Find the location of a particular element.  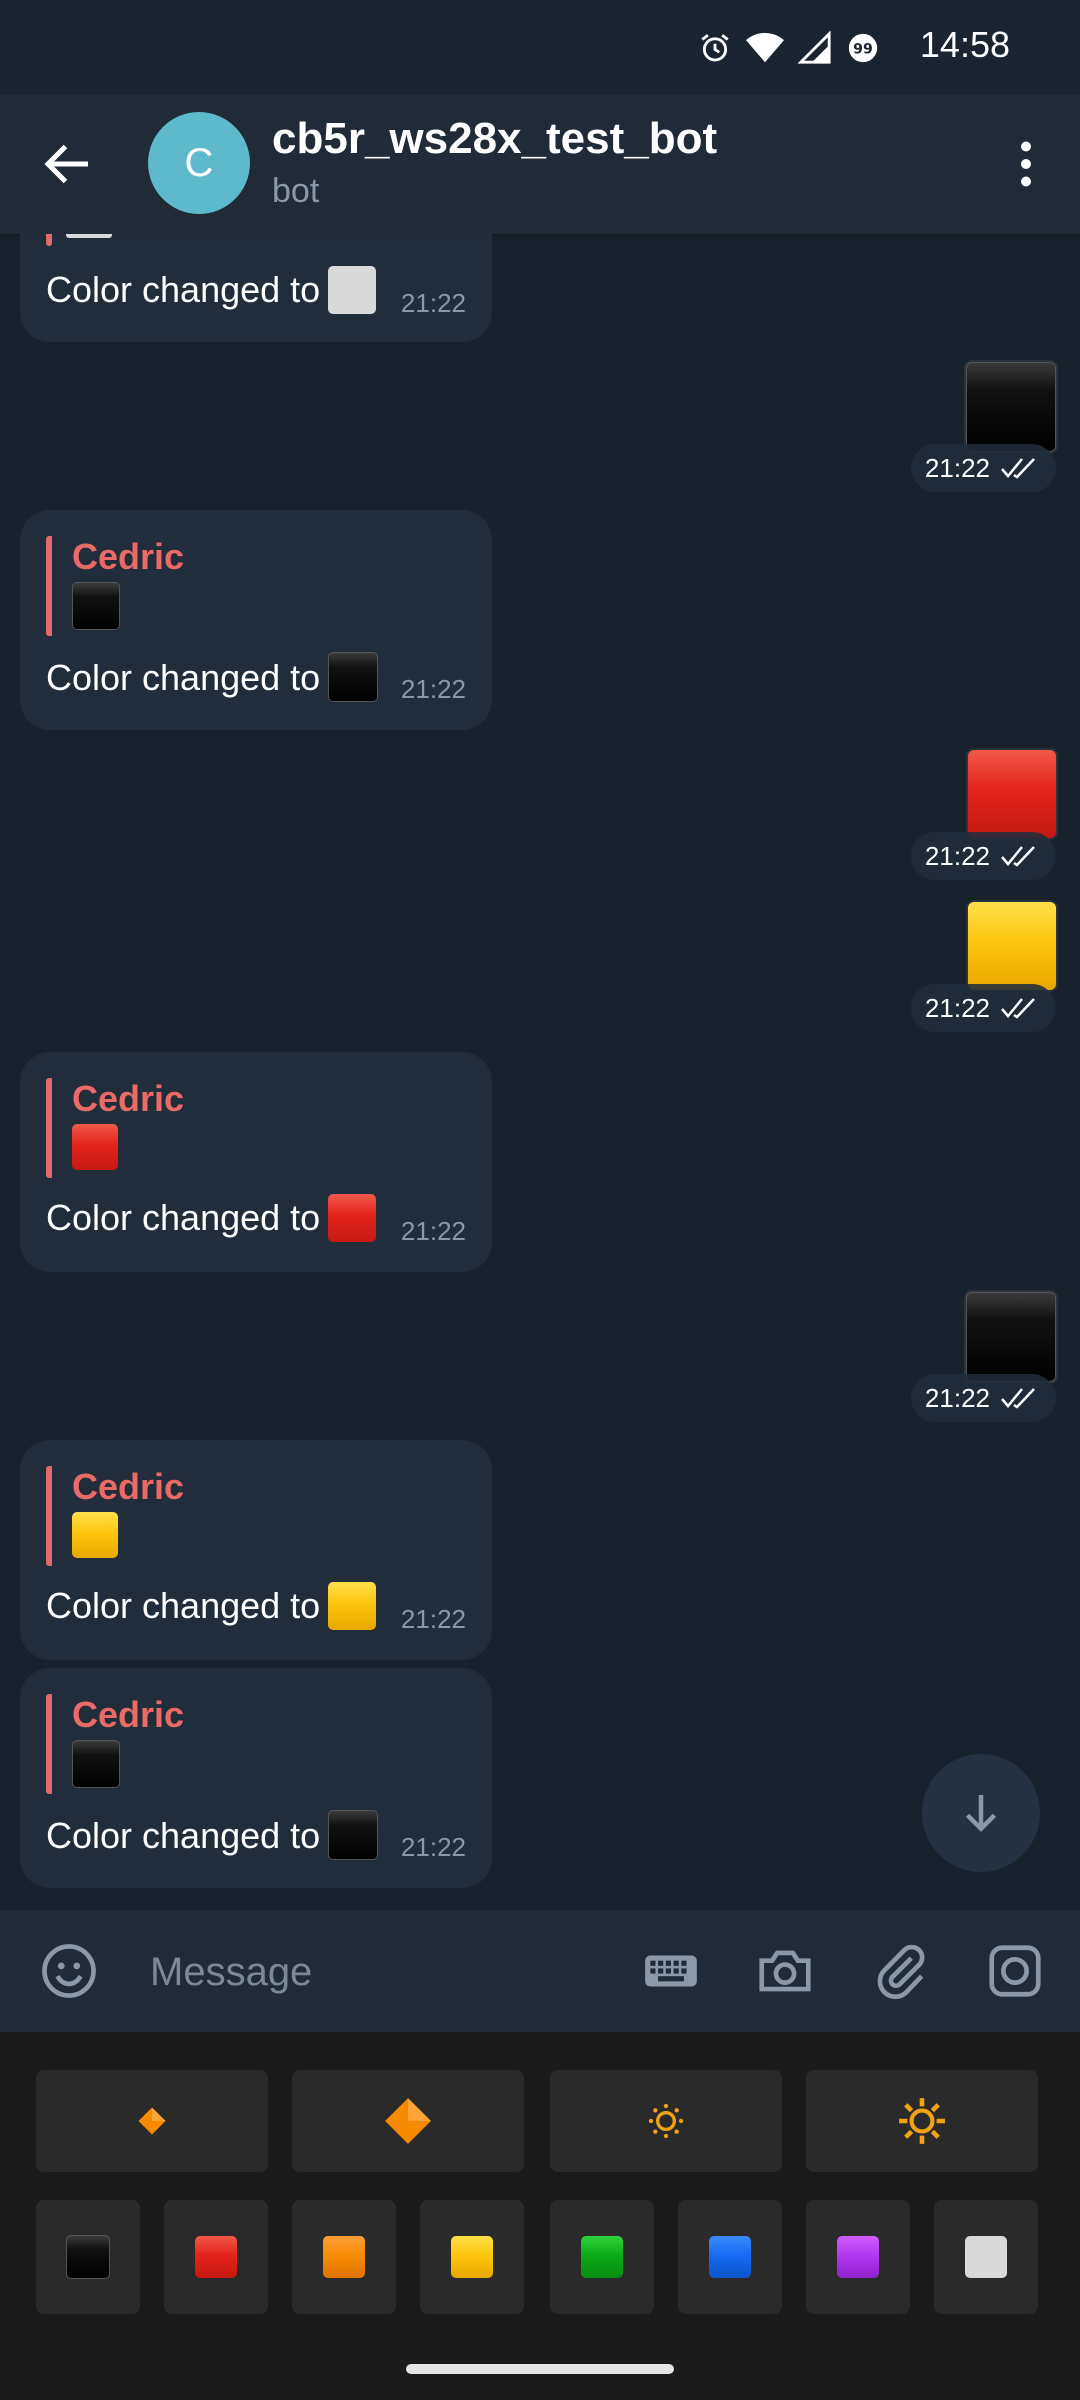

kb-button-green is located at coordinates (602, 2257).